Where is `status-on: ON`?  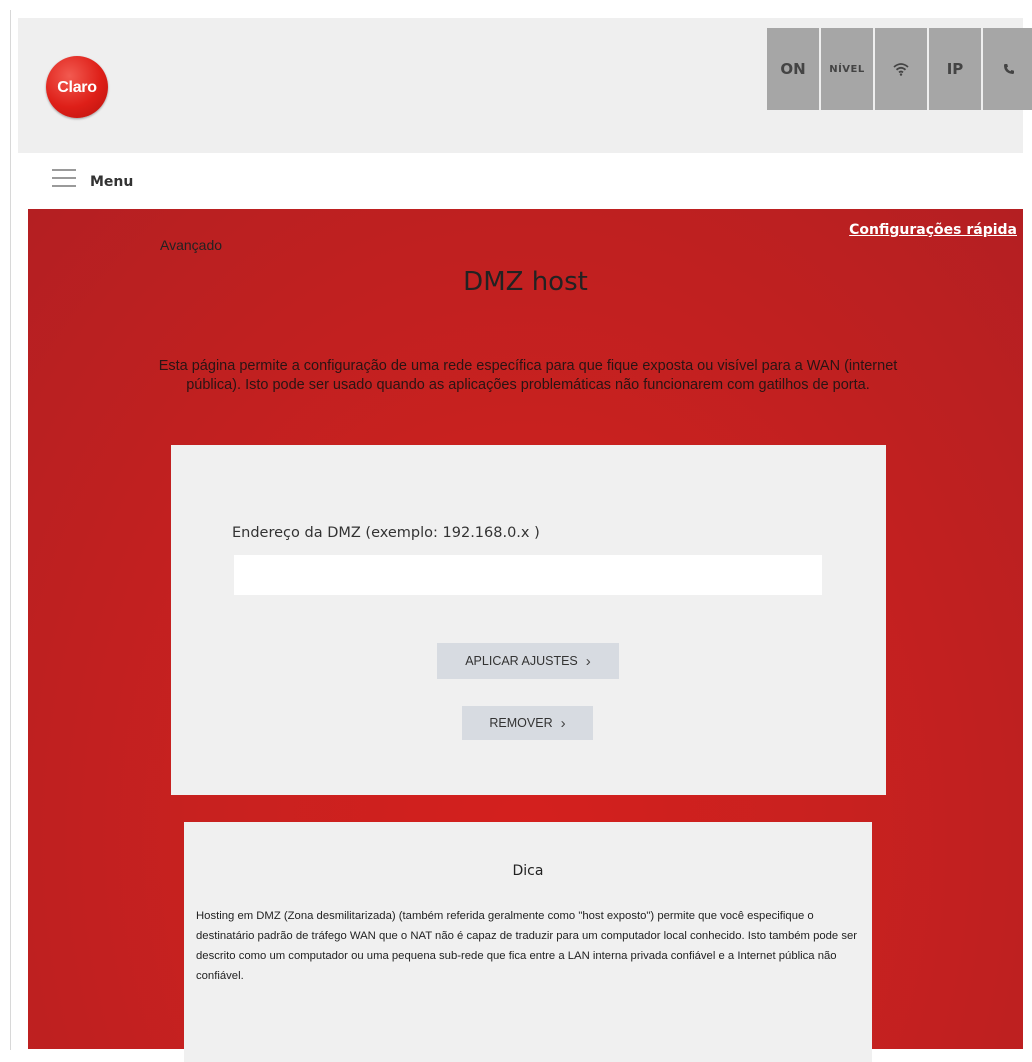
status-on: ON is located at coordinates (793, 69).